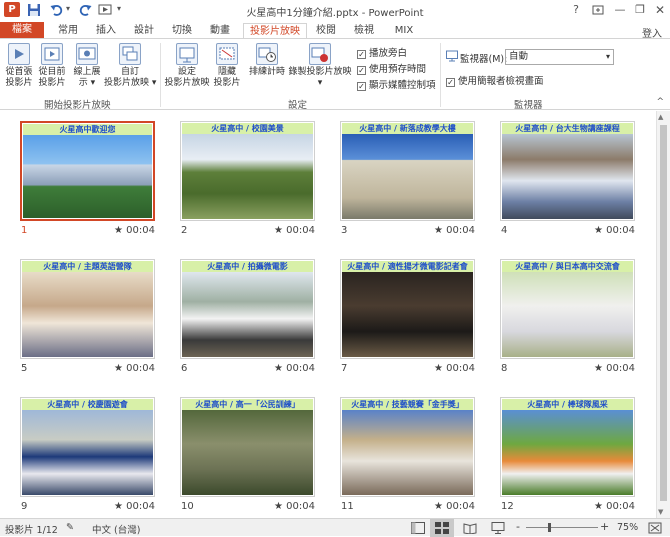 This screenshot has width=670, height=537. I want to click on slide-thumbnail-6: 火星高中 / 拍攝微電影 6 ★ 00:04, so click(247, 316).